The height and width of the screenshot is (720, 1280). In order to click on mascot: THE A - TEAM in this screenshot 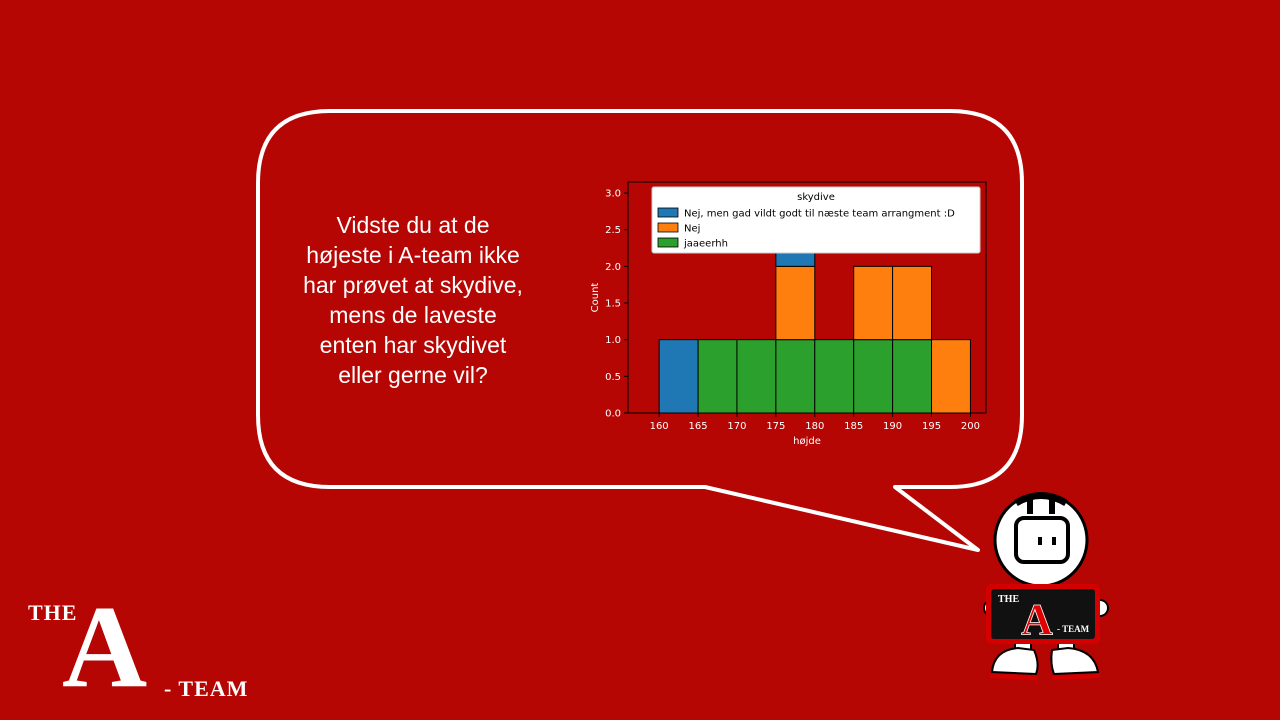, I will do `click(1046, 586)`.